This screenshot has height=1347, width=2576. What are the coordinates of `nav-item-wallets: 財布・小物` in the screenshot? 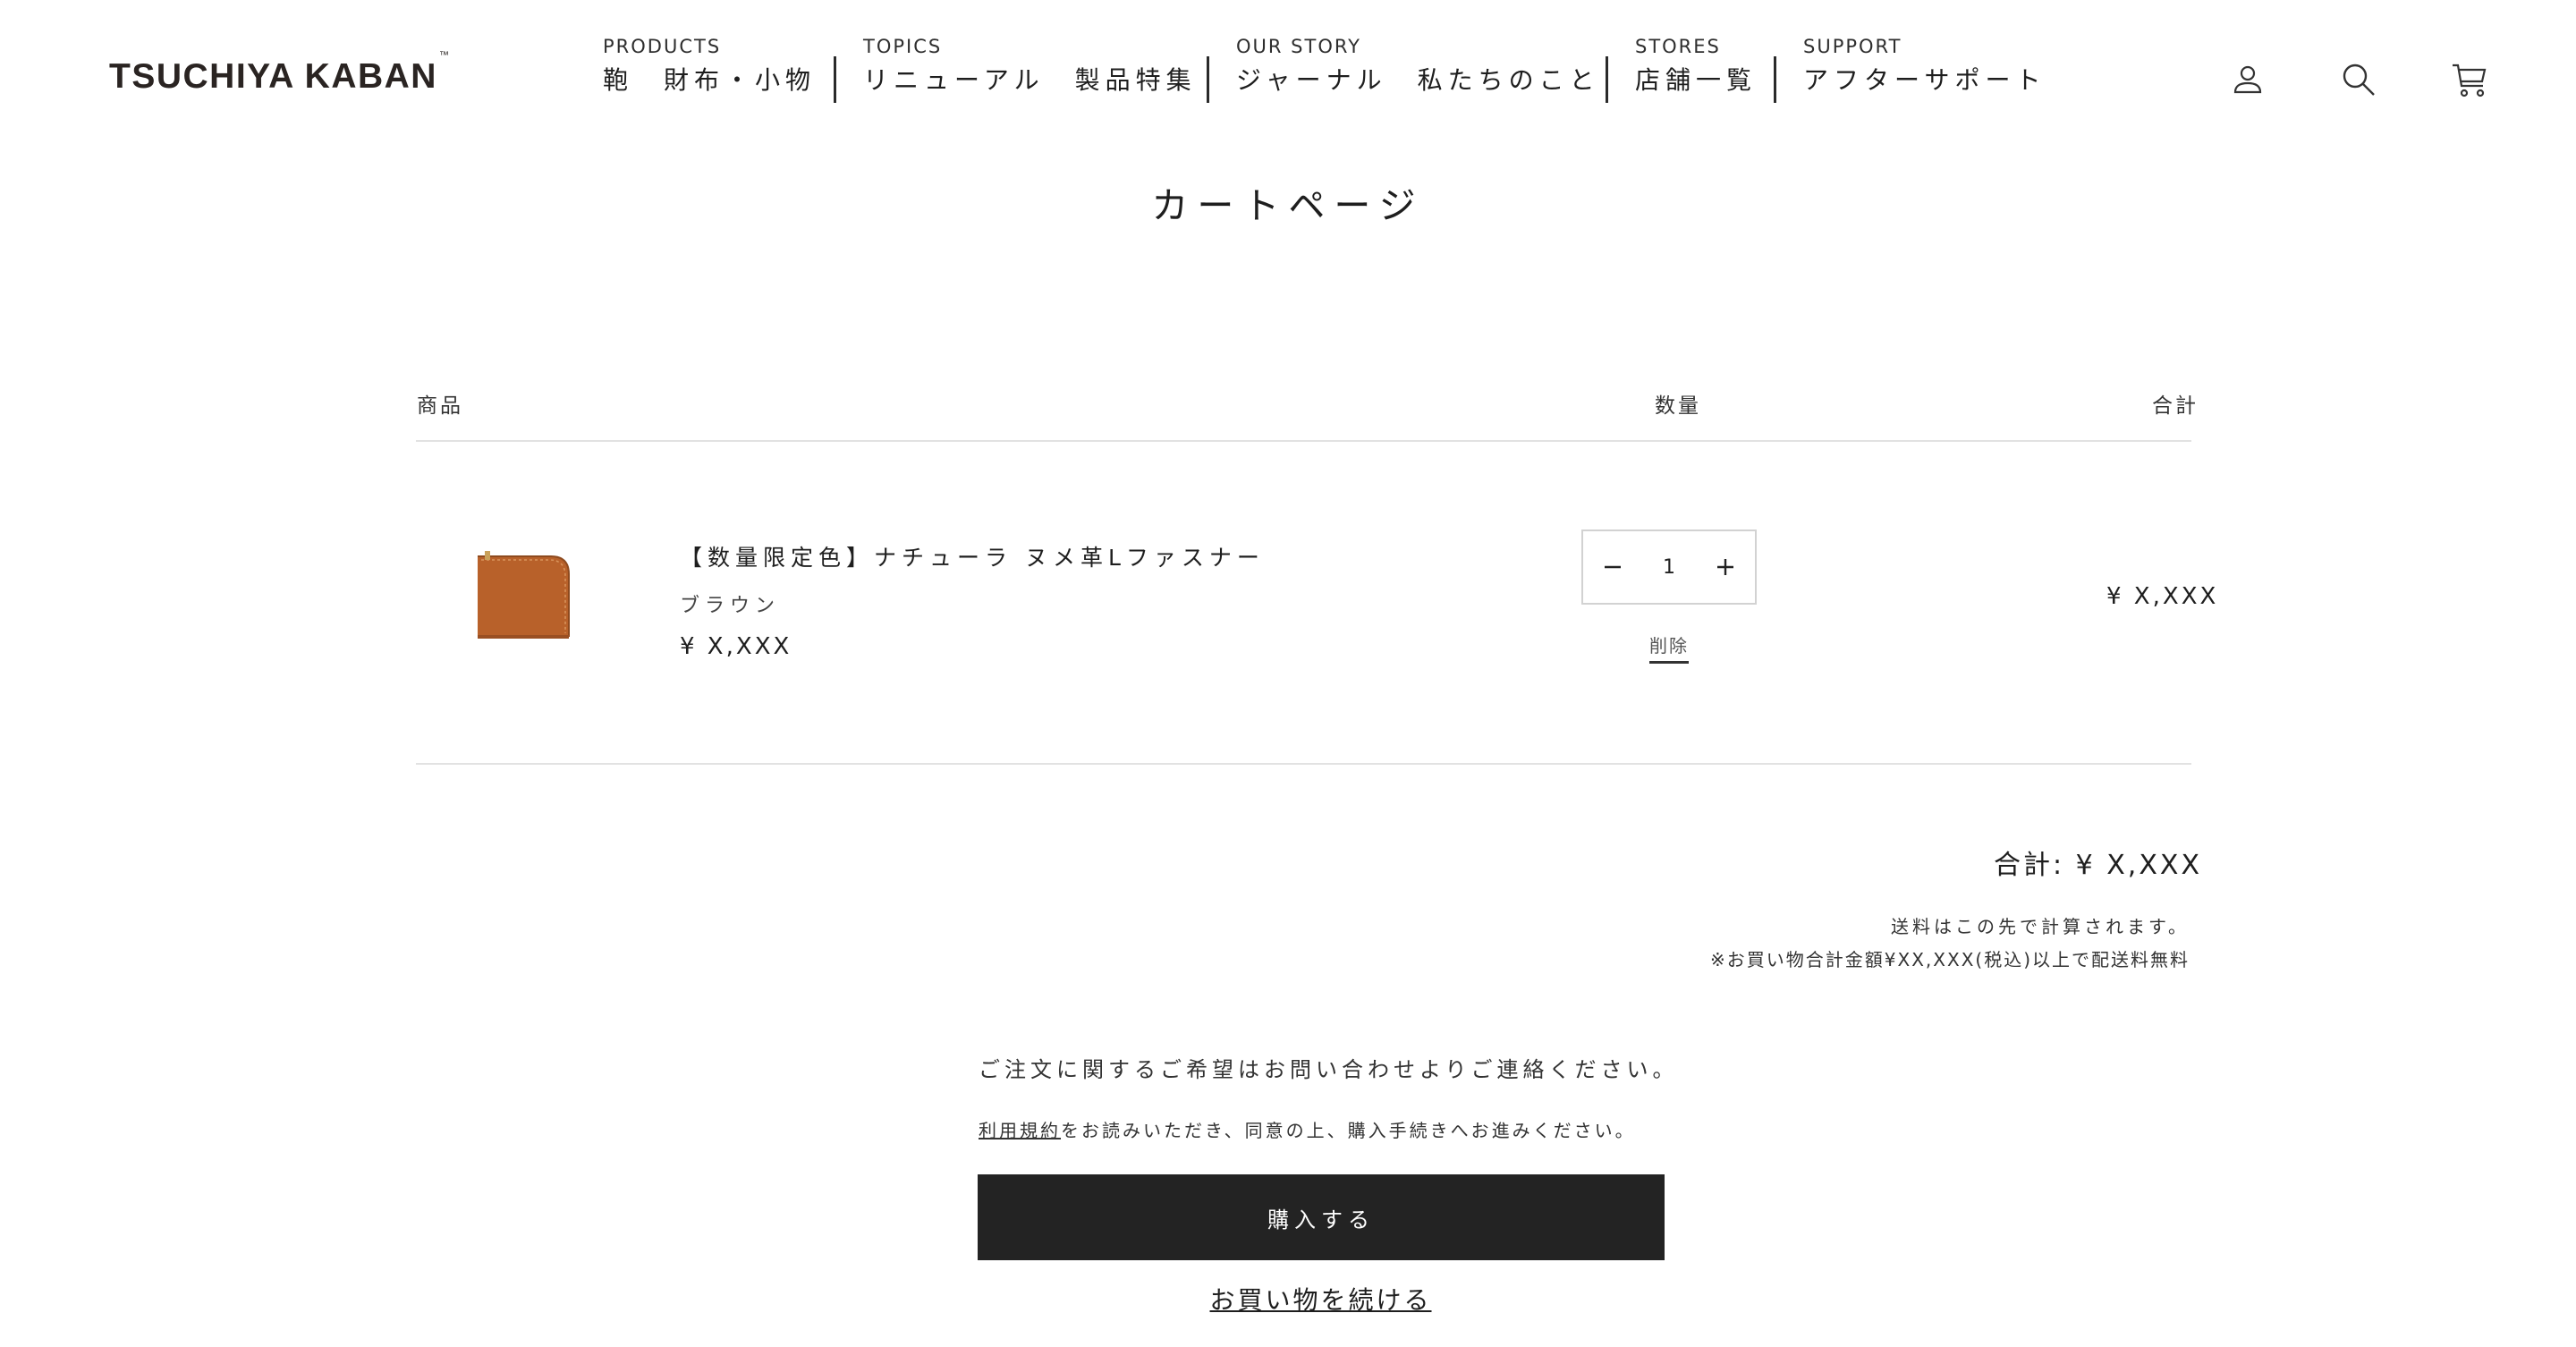 It's located at (740, 80).